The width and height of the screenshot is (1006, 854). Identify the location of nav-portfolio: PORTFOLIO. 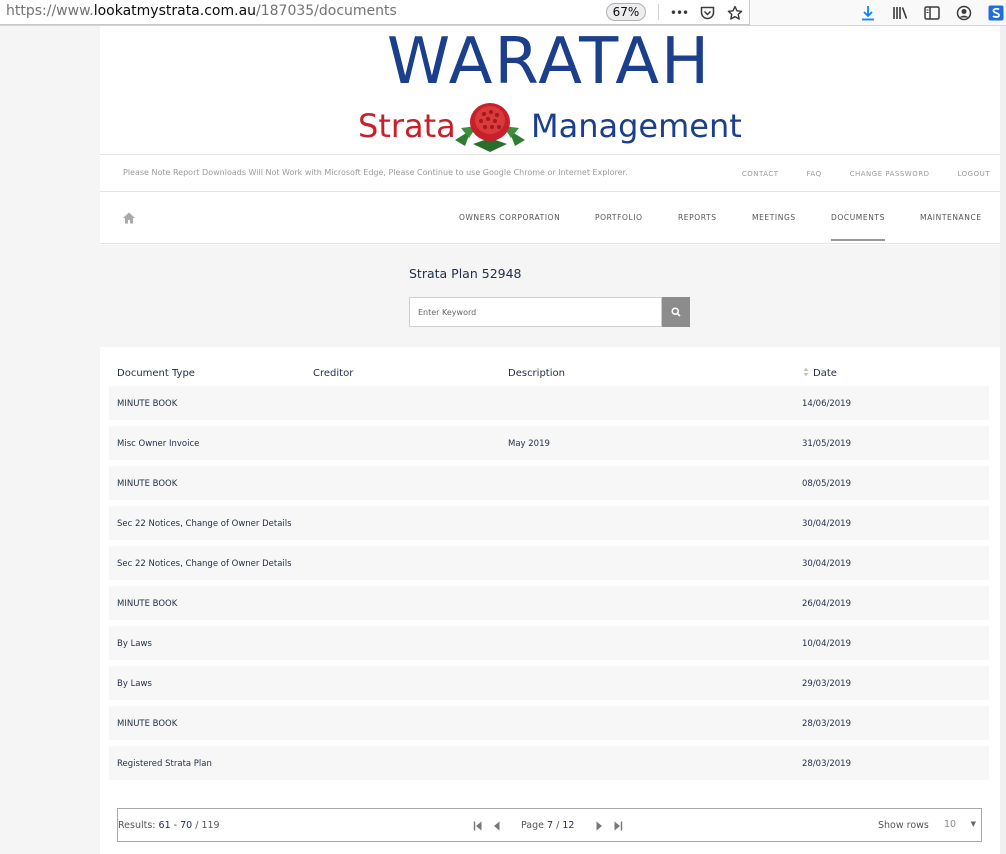
(619, 227).